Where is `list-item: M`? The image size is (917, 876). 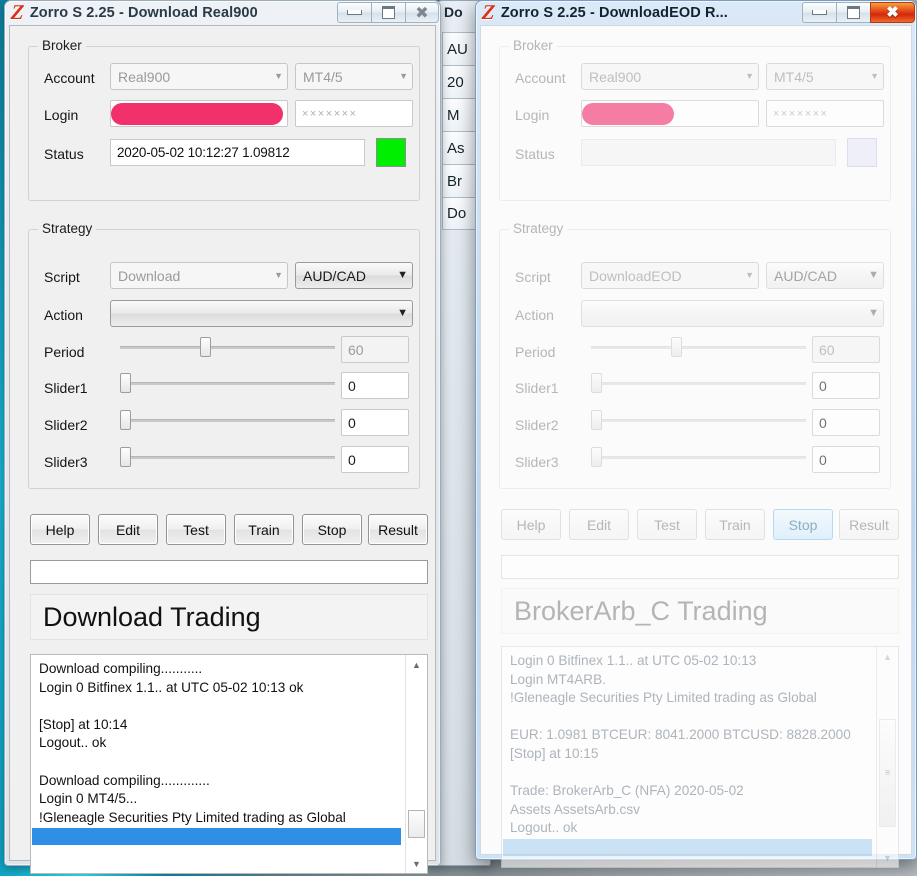 list-item: M is located at coordinates (460, 114).